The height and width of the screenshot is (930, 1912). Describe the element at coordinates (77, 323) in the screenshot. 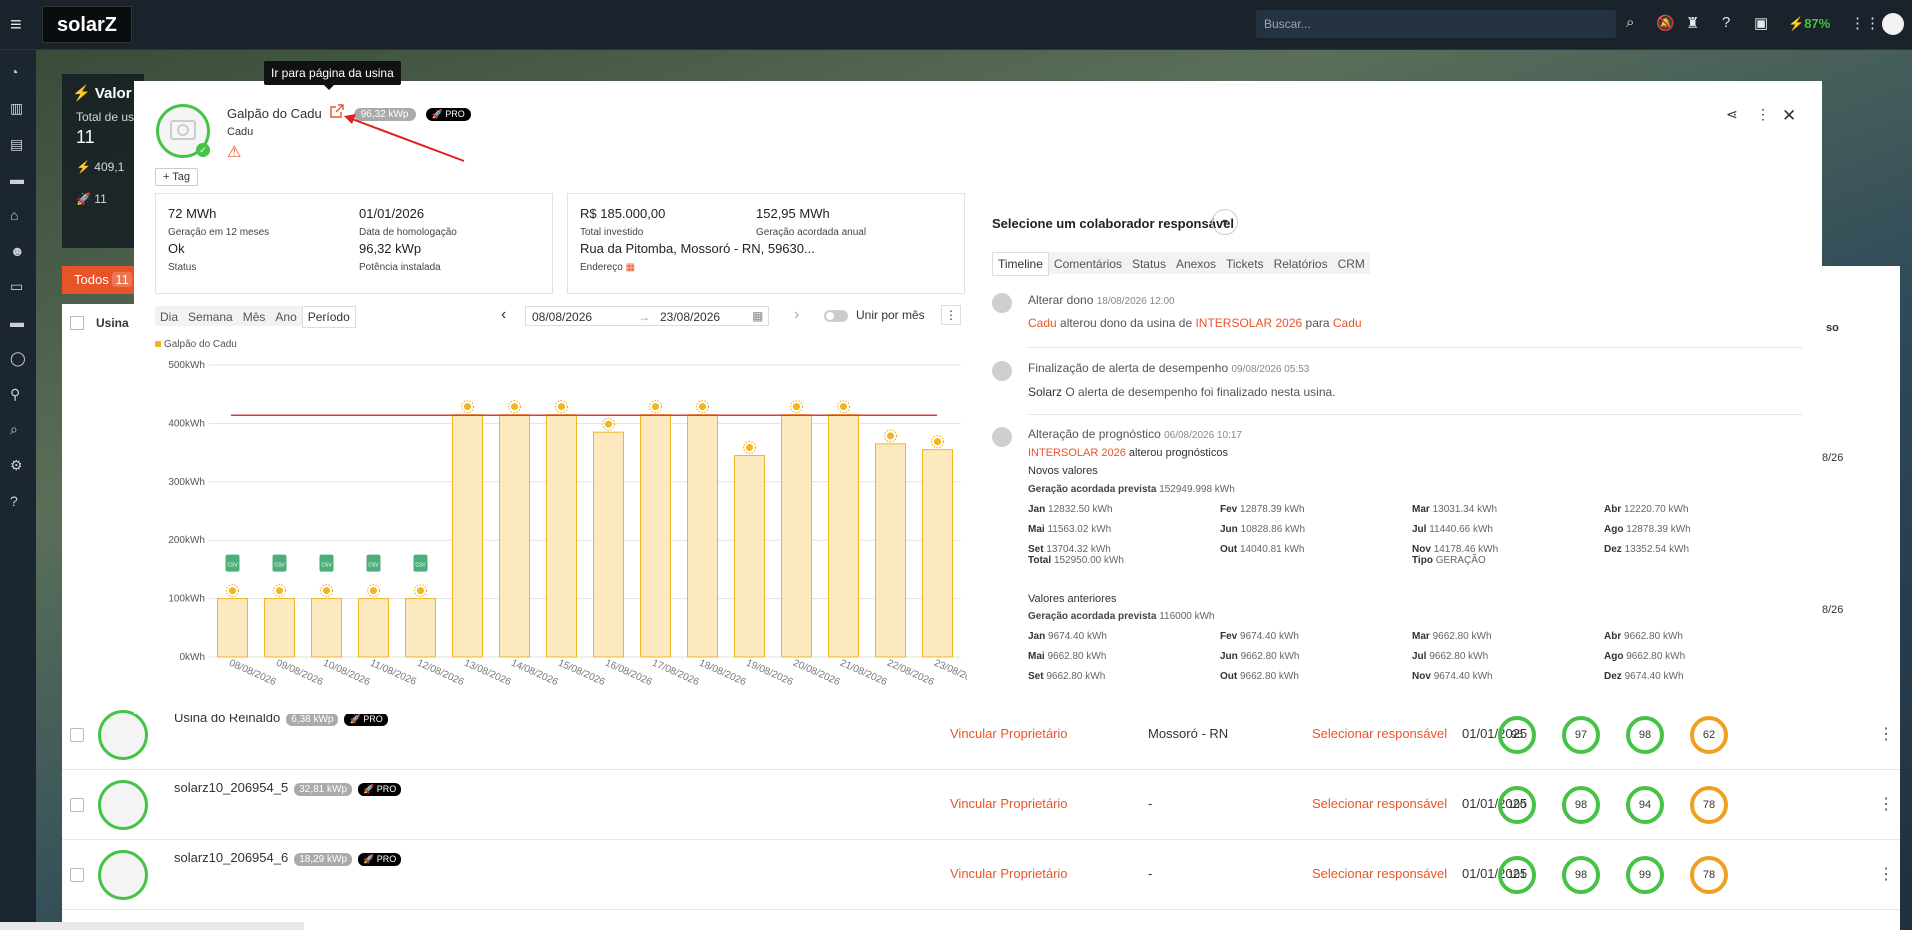

I see `select-all-checkbox` at that location.